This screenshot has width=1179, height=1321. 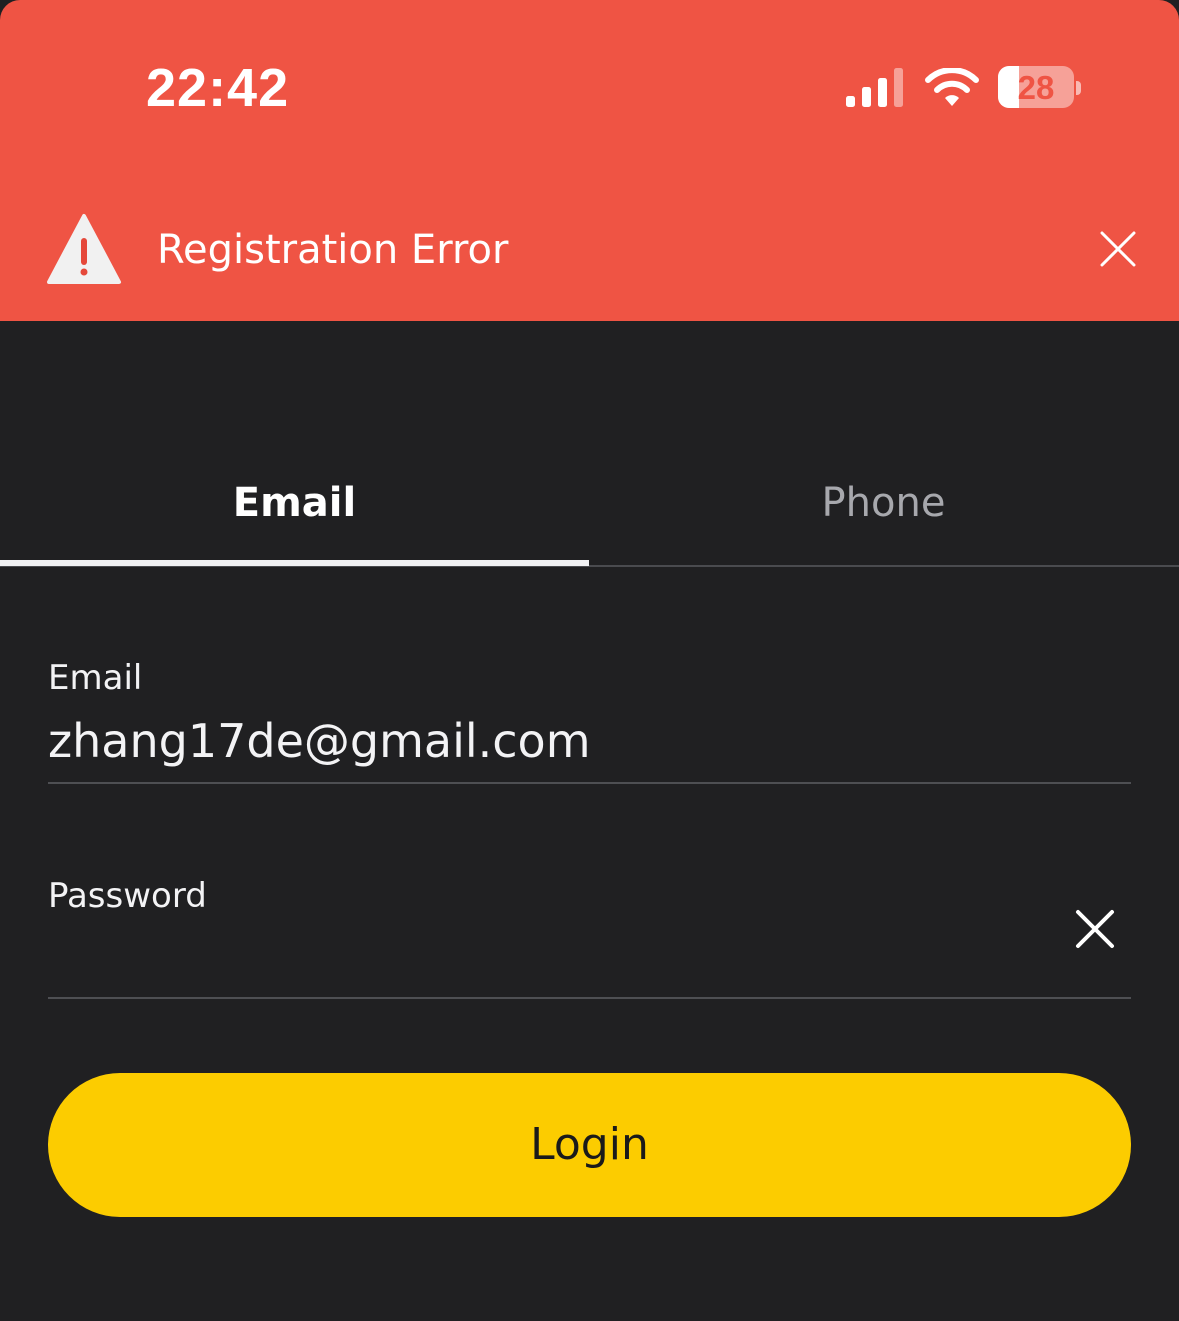 I want to click on cellular-signal-icon, so click(x=874, y=87).